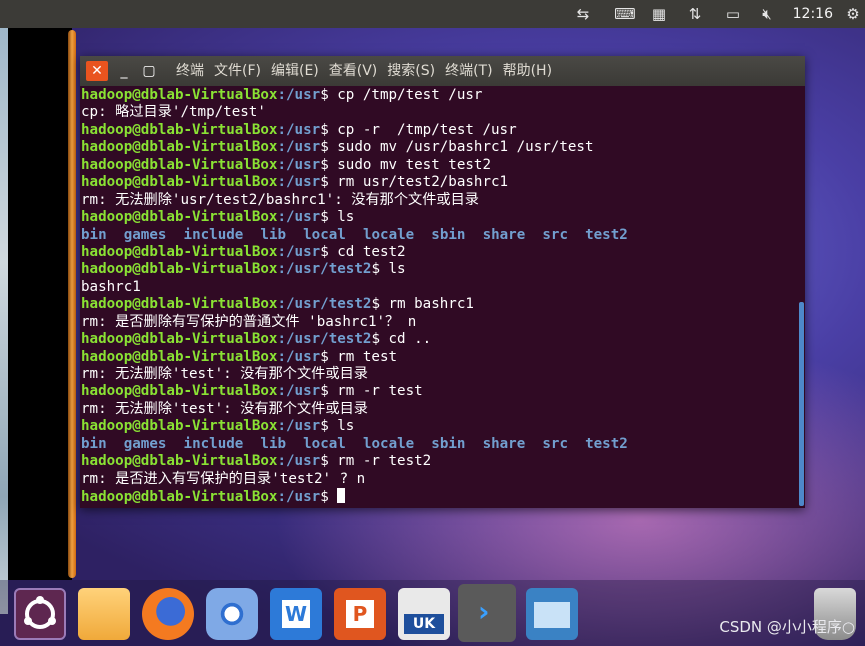  What do you see at coordinates (371, 391) in the screenshot?
I see `command-text: $ rm -r test` at bounding box center [371, 391].